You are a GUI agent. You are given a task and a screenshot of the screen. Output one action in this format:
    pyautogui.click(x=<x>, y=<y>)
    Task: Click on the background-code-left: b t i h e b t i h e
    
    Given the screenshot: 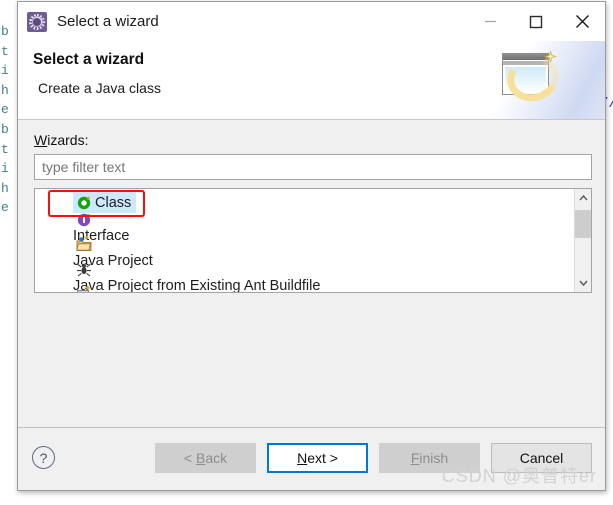 What is the action you would take?
    pyautogui.click(x=5, y=120)
    